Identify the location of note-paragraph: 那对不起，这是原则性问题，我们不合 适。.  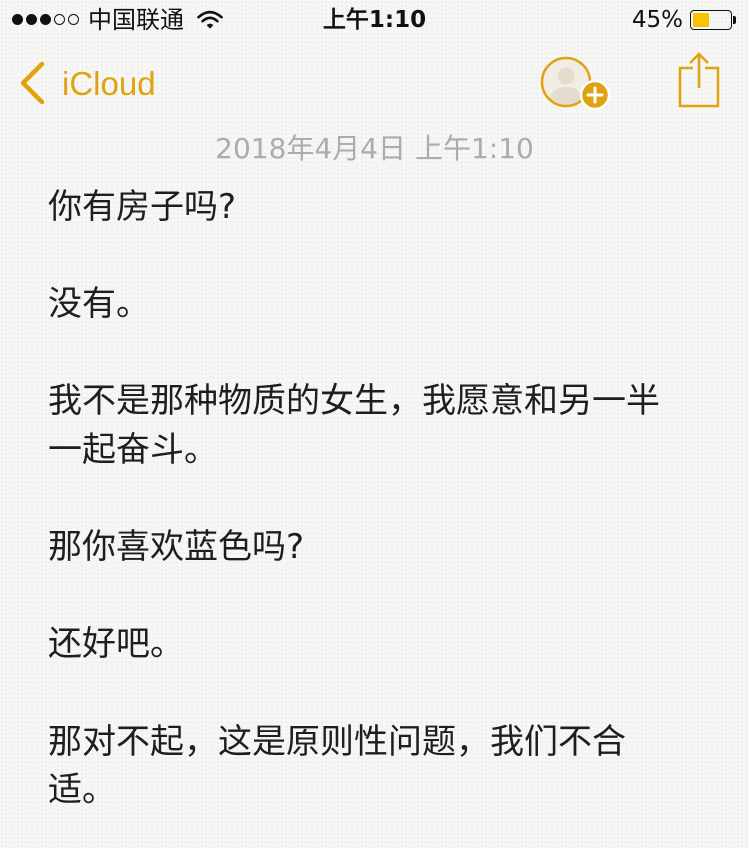
(354, 766).